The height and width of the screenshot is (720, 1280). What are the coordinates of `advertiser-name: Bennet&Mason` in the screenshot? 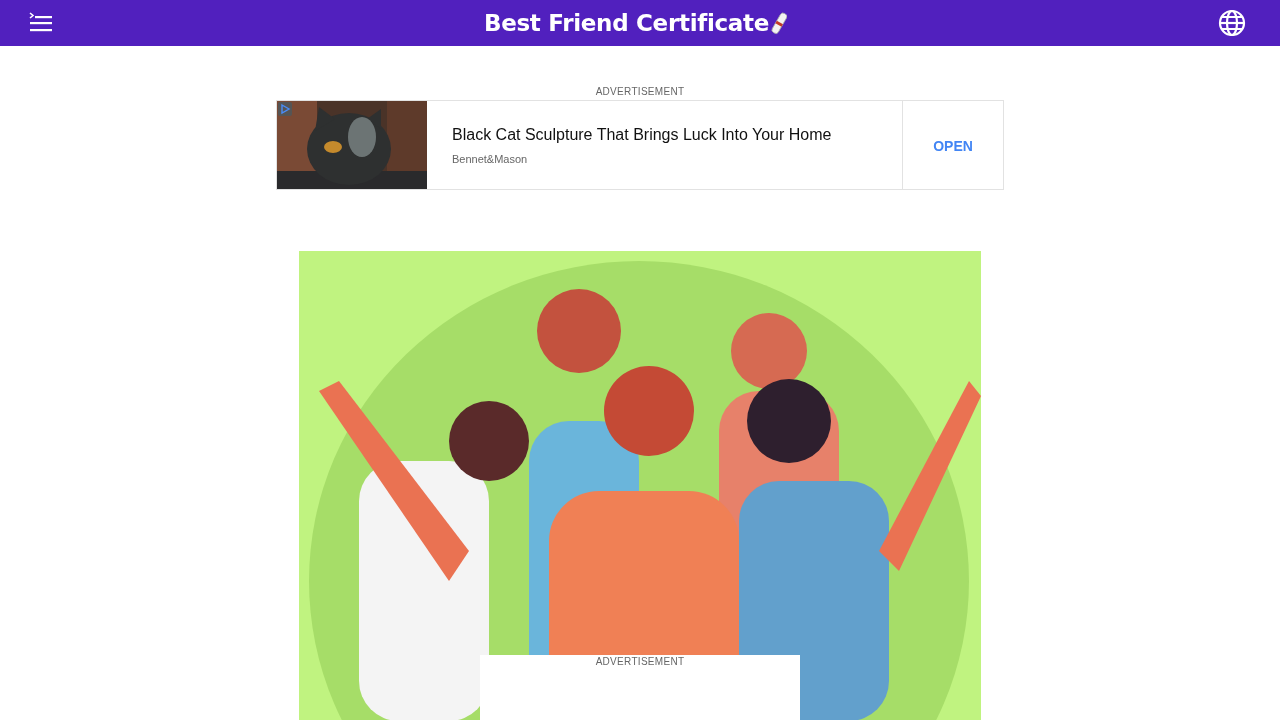 It's located at (490, 159).